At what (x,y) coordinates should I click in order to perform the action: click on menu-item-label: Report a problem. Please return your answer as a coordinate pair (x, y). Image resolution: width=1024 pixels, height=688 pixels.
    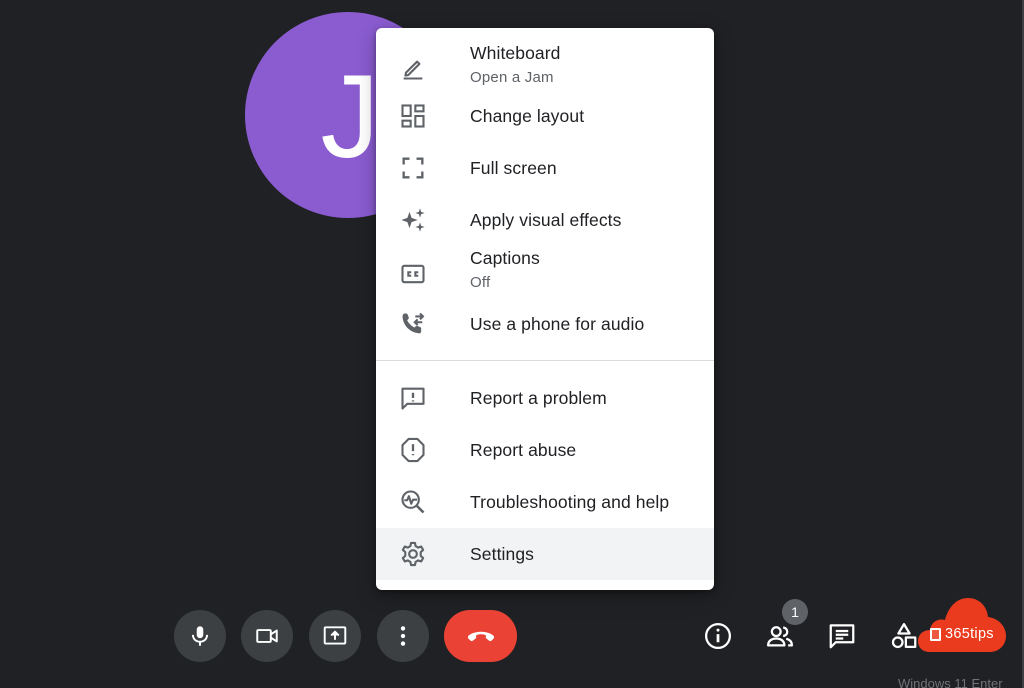
    Looking at the image, I should click on (538, 397).